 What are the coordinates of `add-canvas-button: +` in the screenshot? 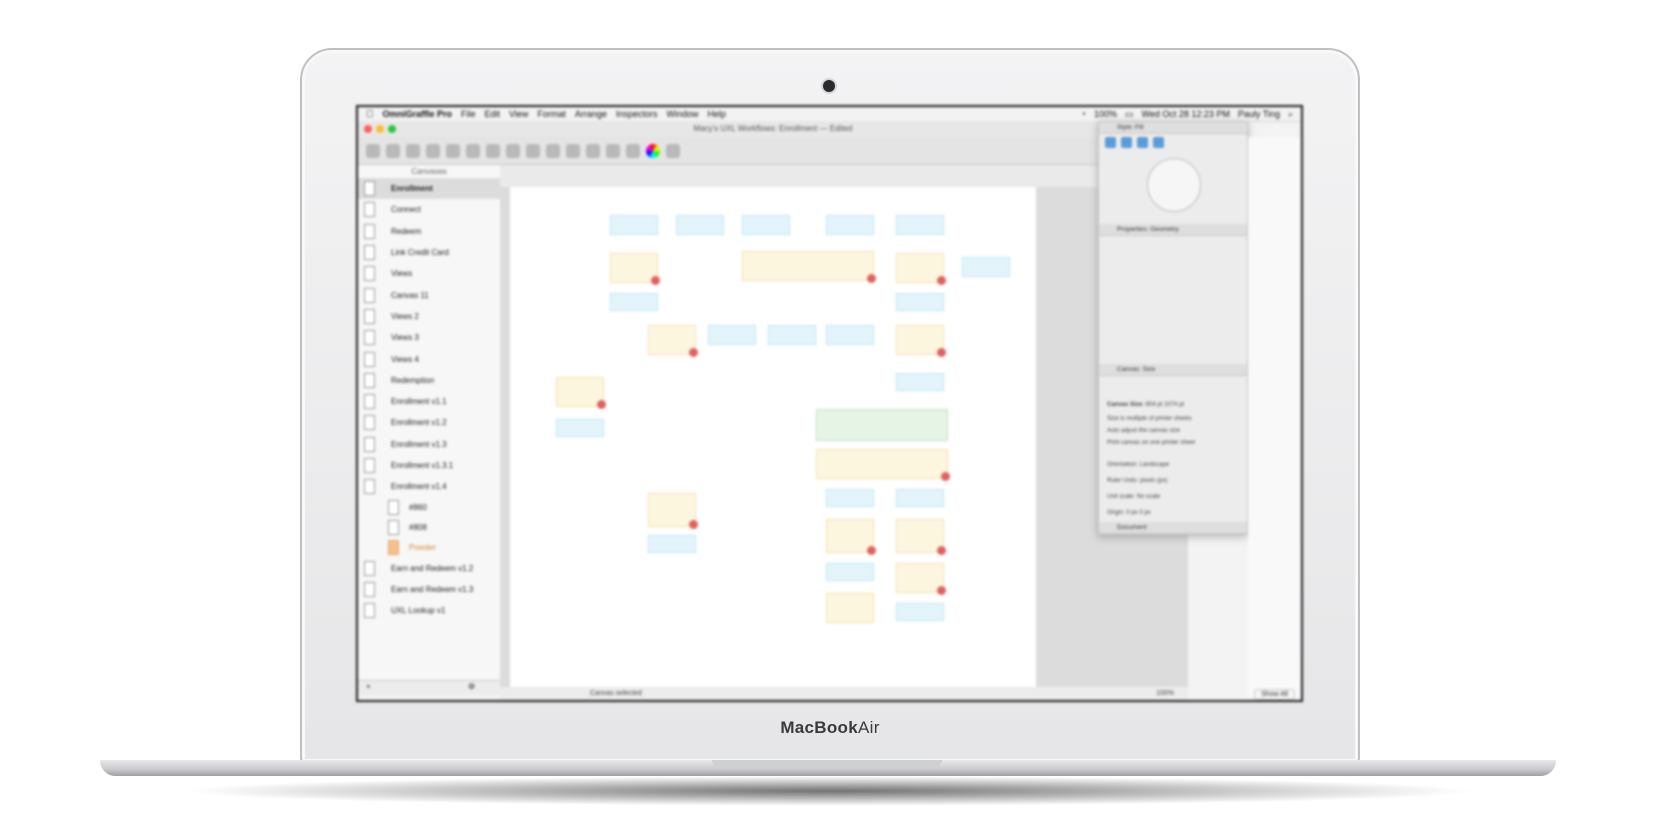 It's located at (368, 686).